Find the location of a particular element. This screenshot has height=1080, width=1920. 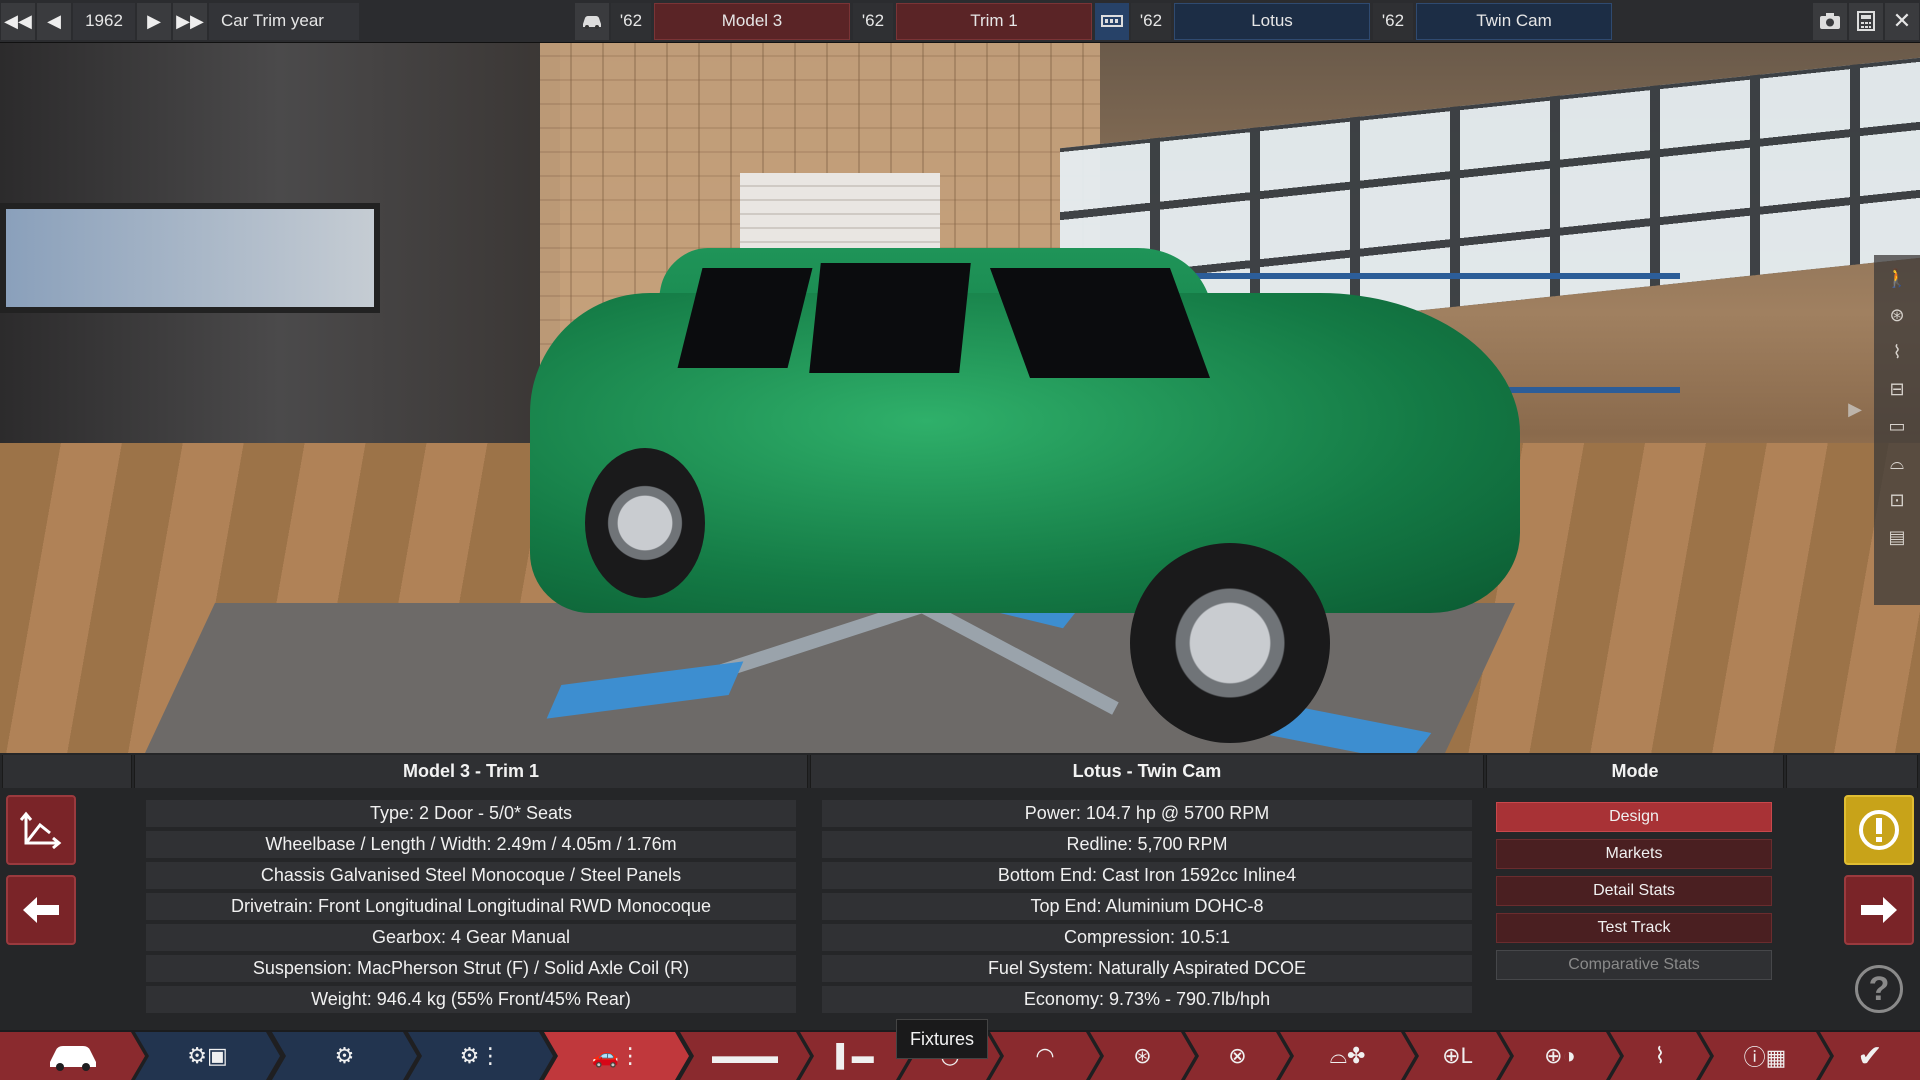

engine-stat-top-end: Top End: Aluminium DOHC-8 is located at coordinates (1147, 906).